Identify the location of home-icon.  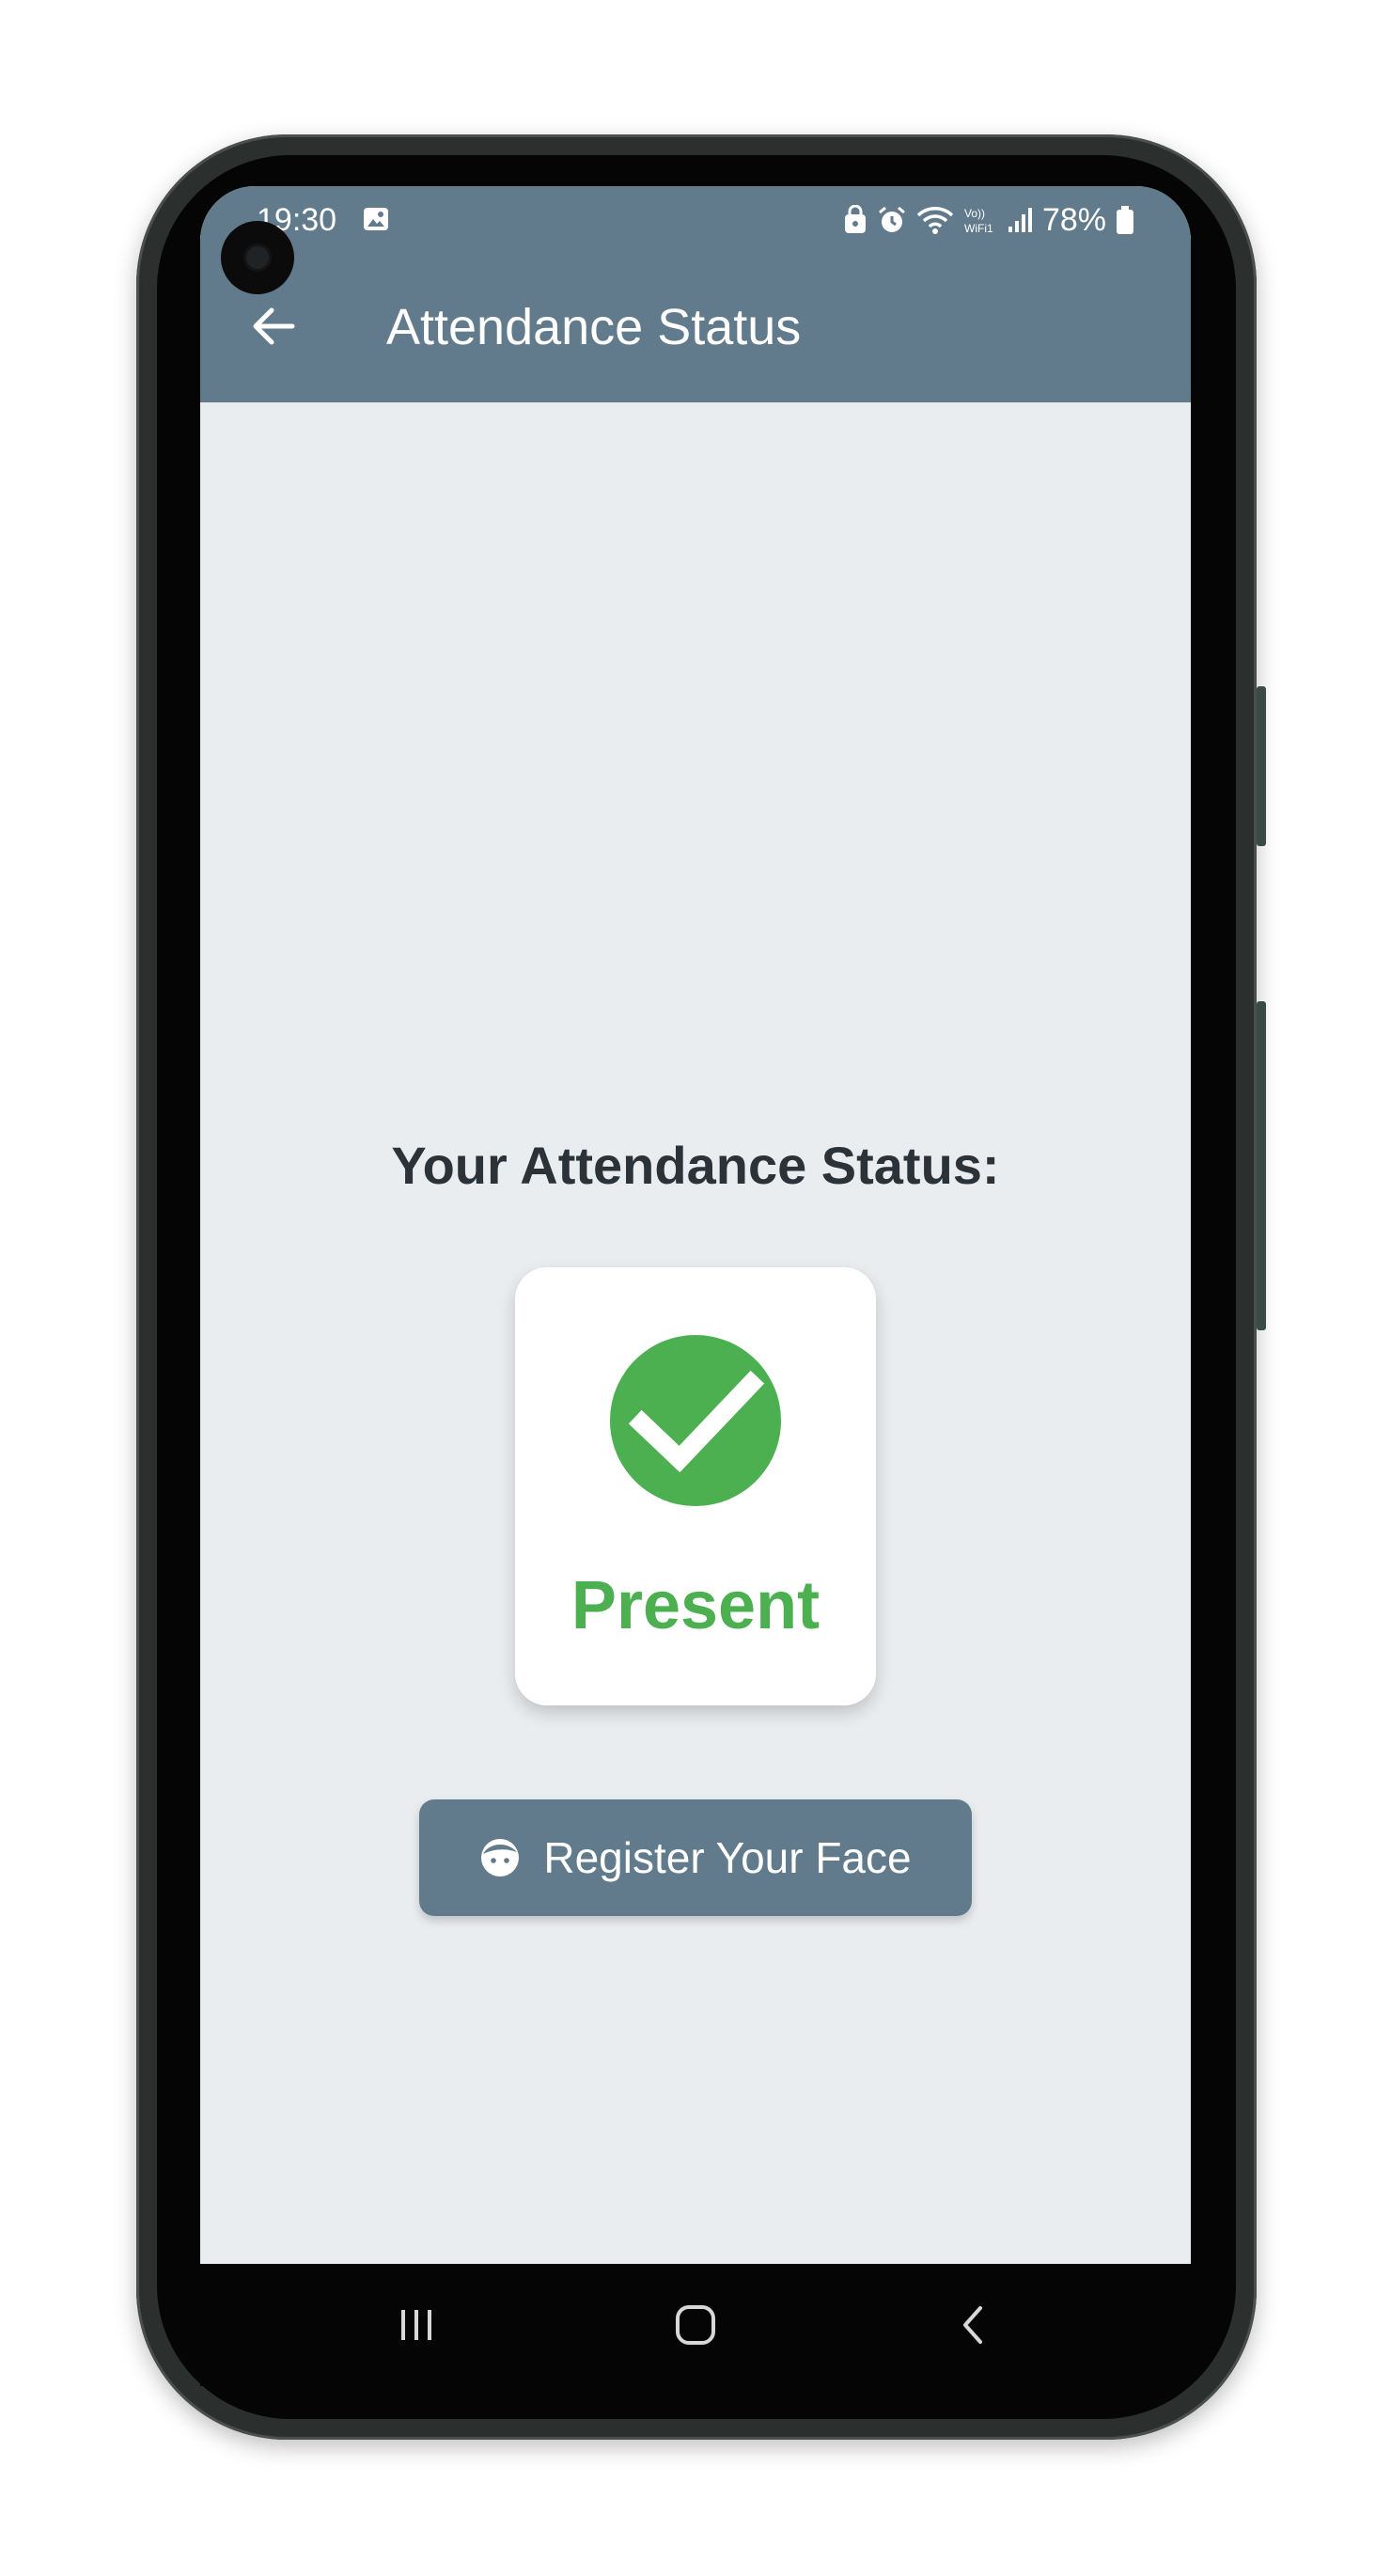
(696, 2325).